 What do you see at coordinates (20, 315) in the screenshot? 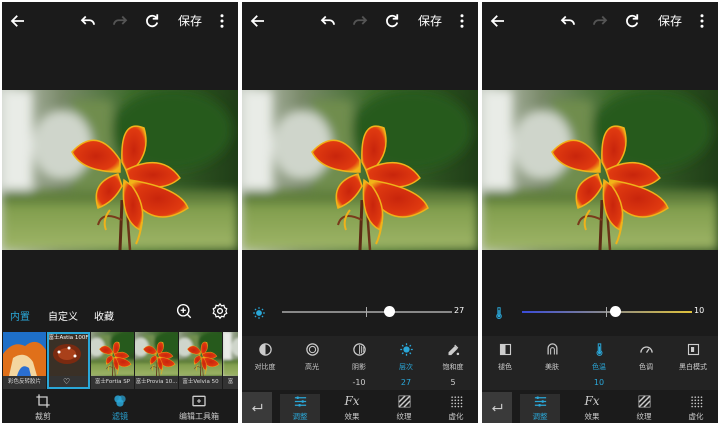
I see `tab-builtin: 内置` at bounding box center [20, 315].